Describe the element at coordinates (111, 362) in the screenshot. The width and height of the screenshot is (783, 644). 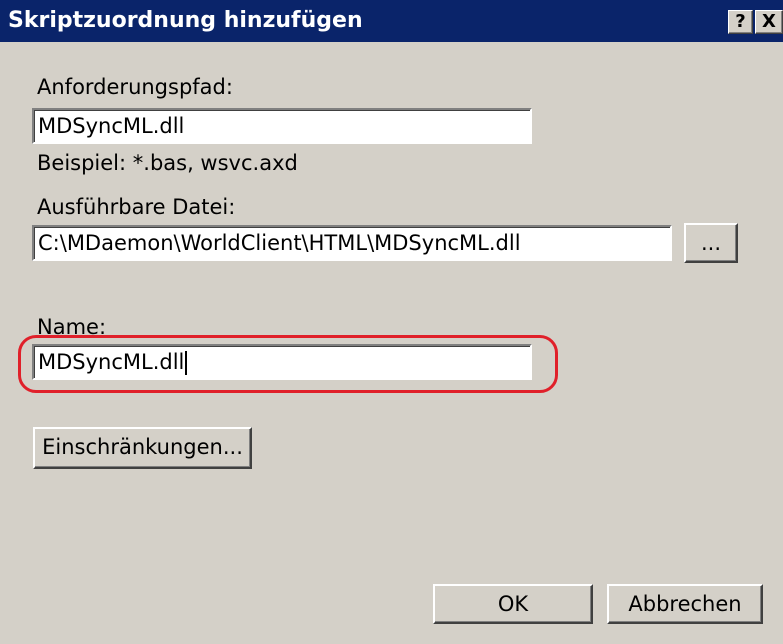
I see `name-value: MDSyncML.dll` at that location.